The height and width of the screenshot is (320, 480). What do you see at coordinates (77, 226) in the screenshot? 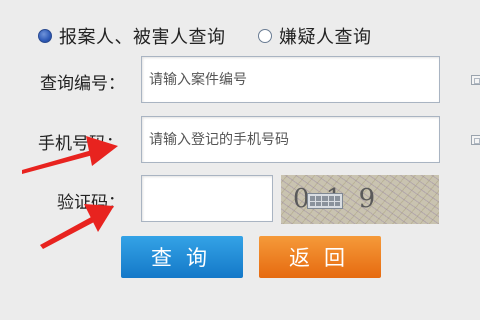
I see `arrow-to-captcha-field` at bounding box center [77, 226].